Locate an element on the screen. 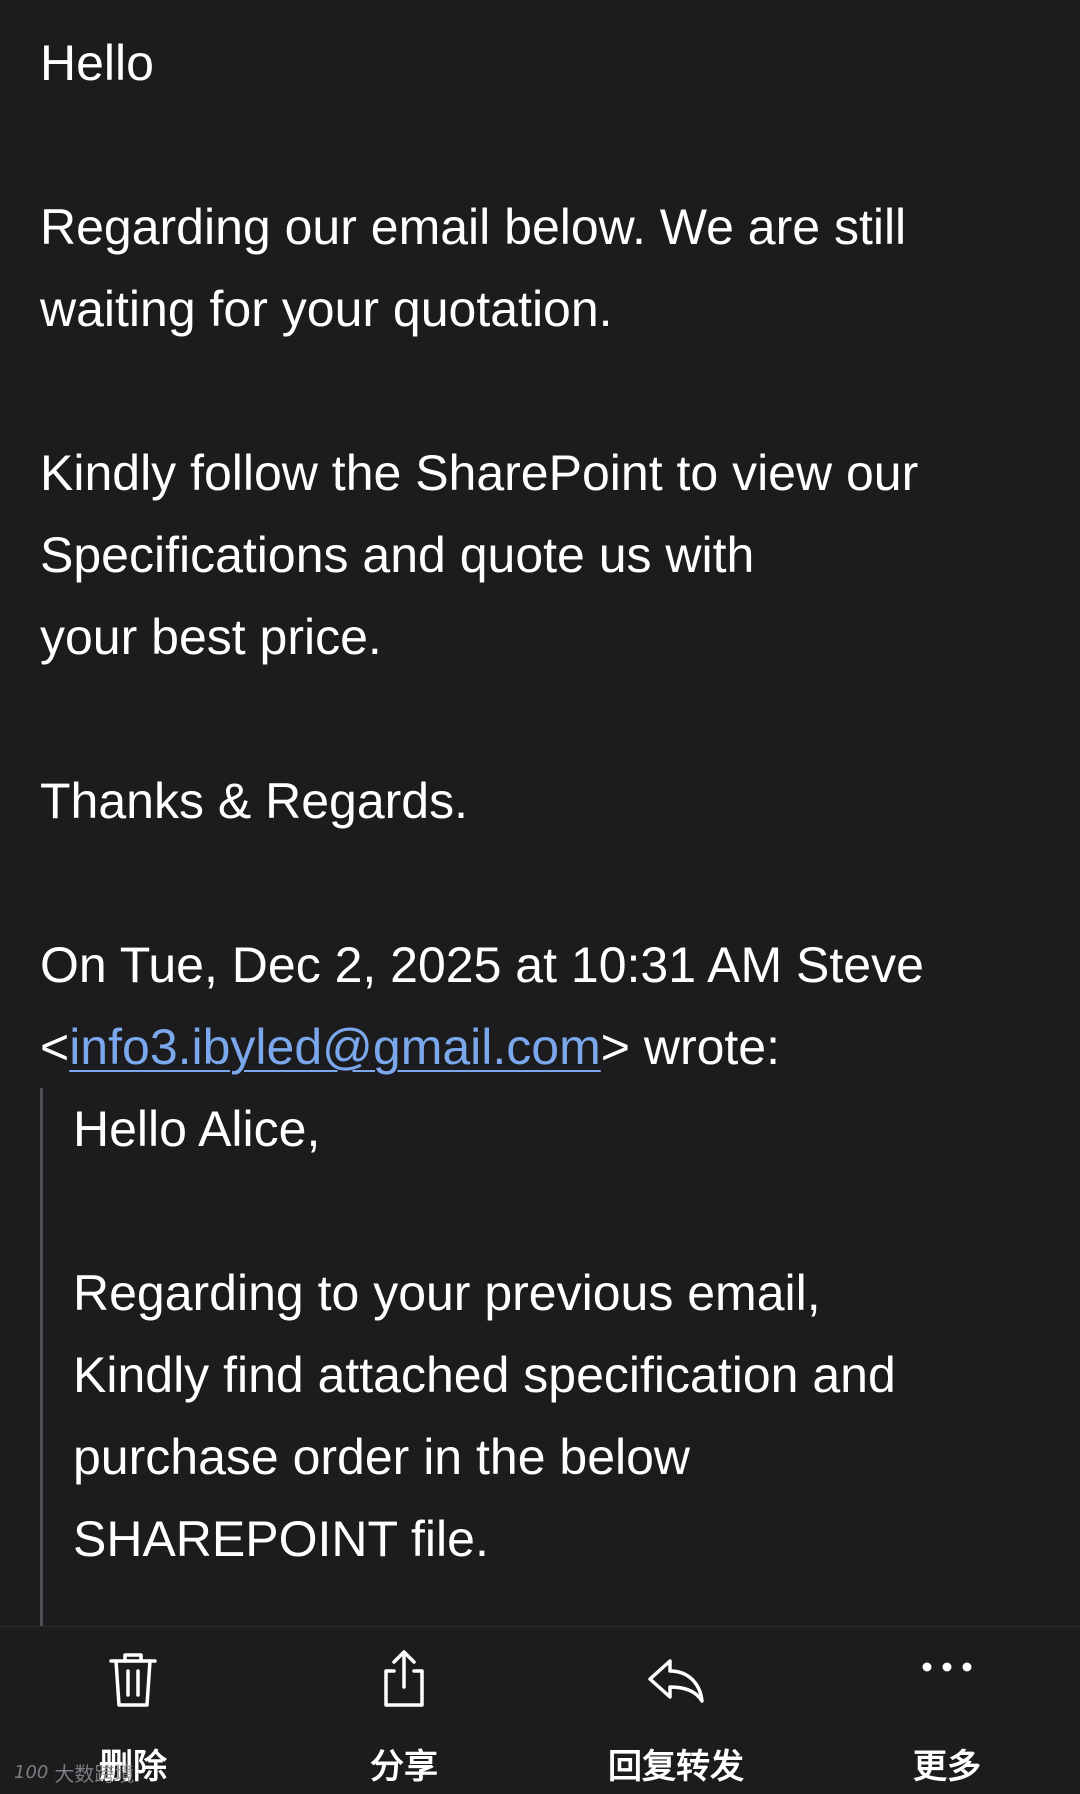 The height and width of the screenshot is (1794, 1080). reply-forward-button: 回复转发 is located at coordinates (676, 1717).